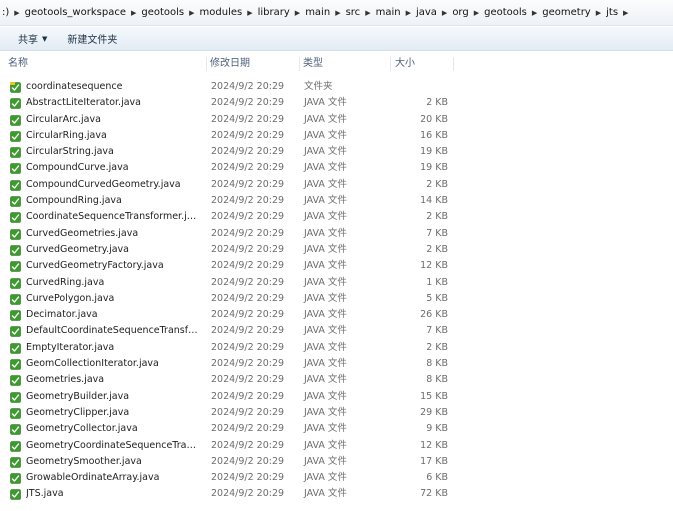 This screenshot has width=673, height=511. I want to click on table-row: Geometries.java 2024/9/2 20:29 JAVA 文件 8 KB, so click(336, 380).